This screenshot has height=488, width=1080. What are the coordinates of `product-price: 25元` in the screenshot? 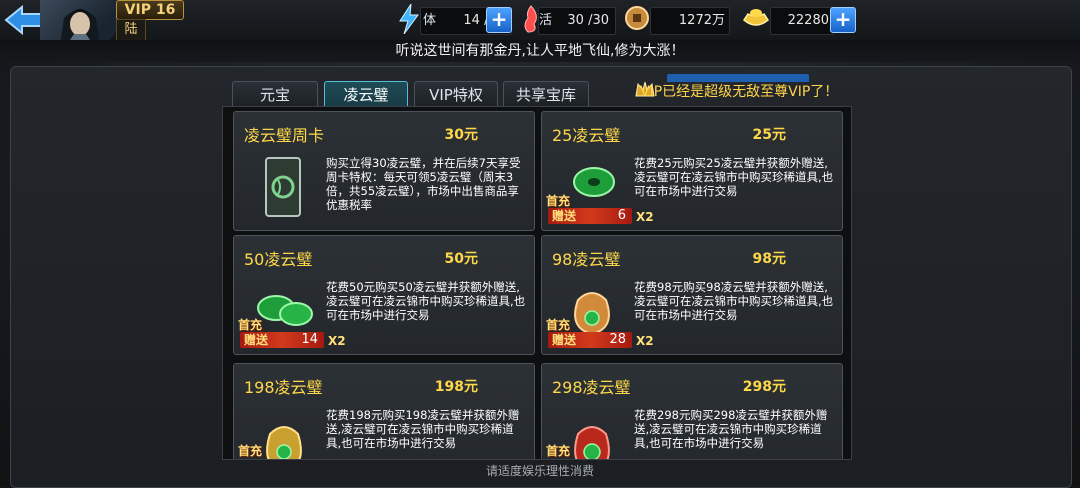 It's located at (769, 135).